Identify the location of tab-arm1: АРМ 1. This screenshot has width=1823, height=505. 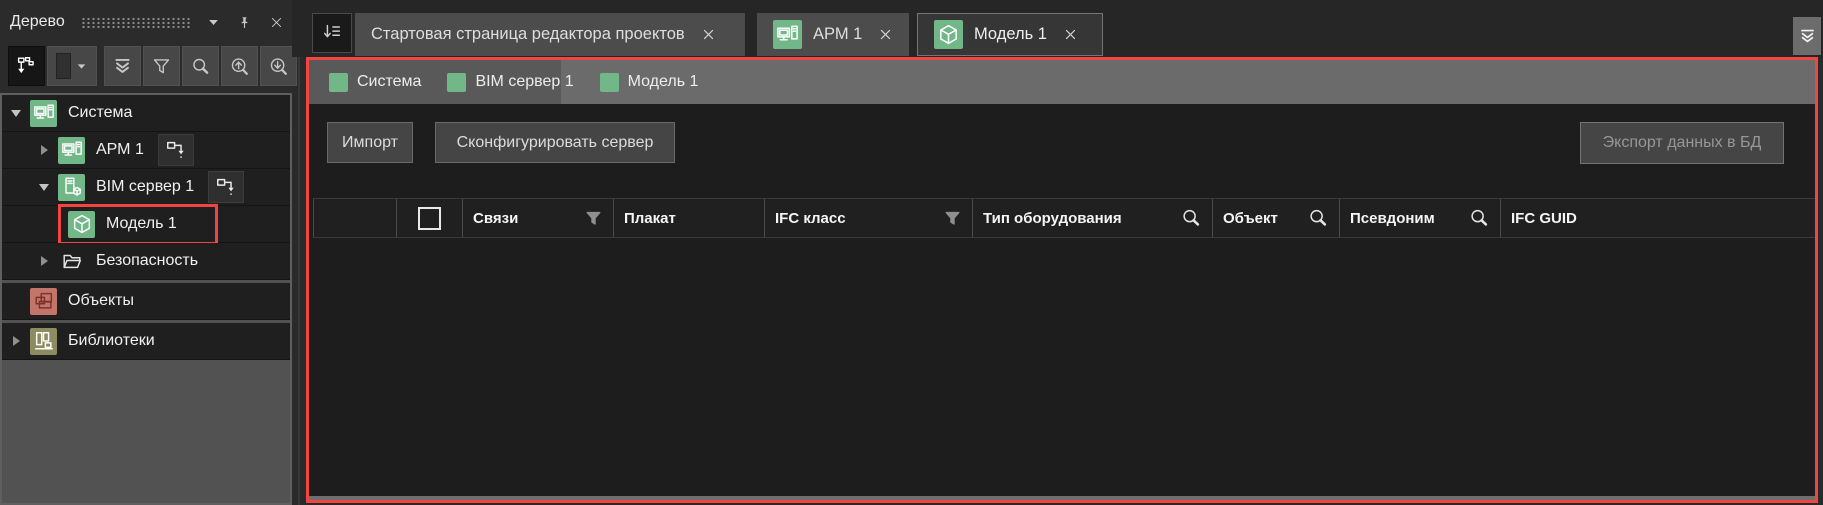
(833, 34).